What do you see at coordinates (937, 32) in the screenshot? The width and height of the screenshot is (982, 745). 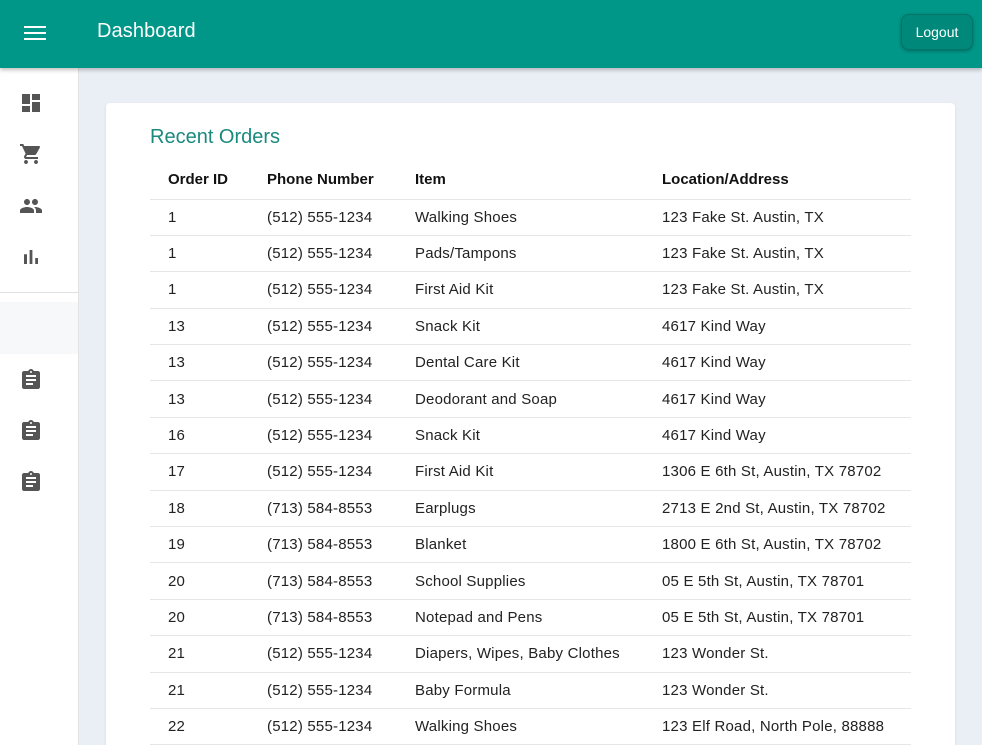 I see `logout-button: Logout` at bounding box center [937, 32].